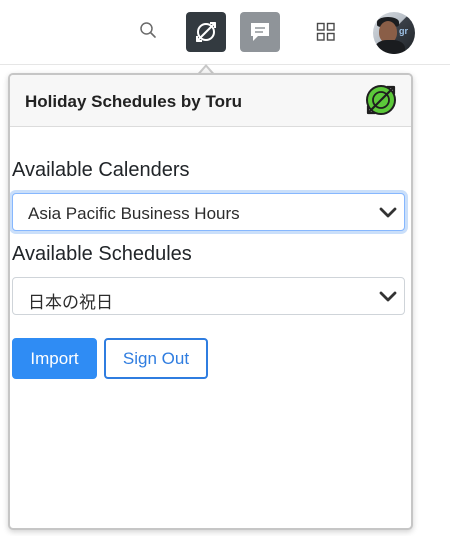  I want to click on top-bar: gr, so click(225, 32).